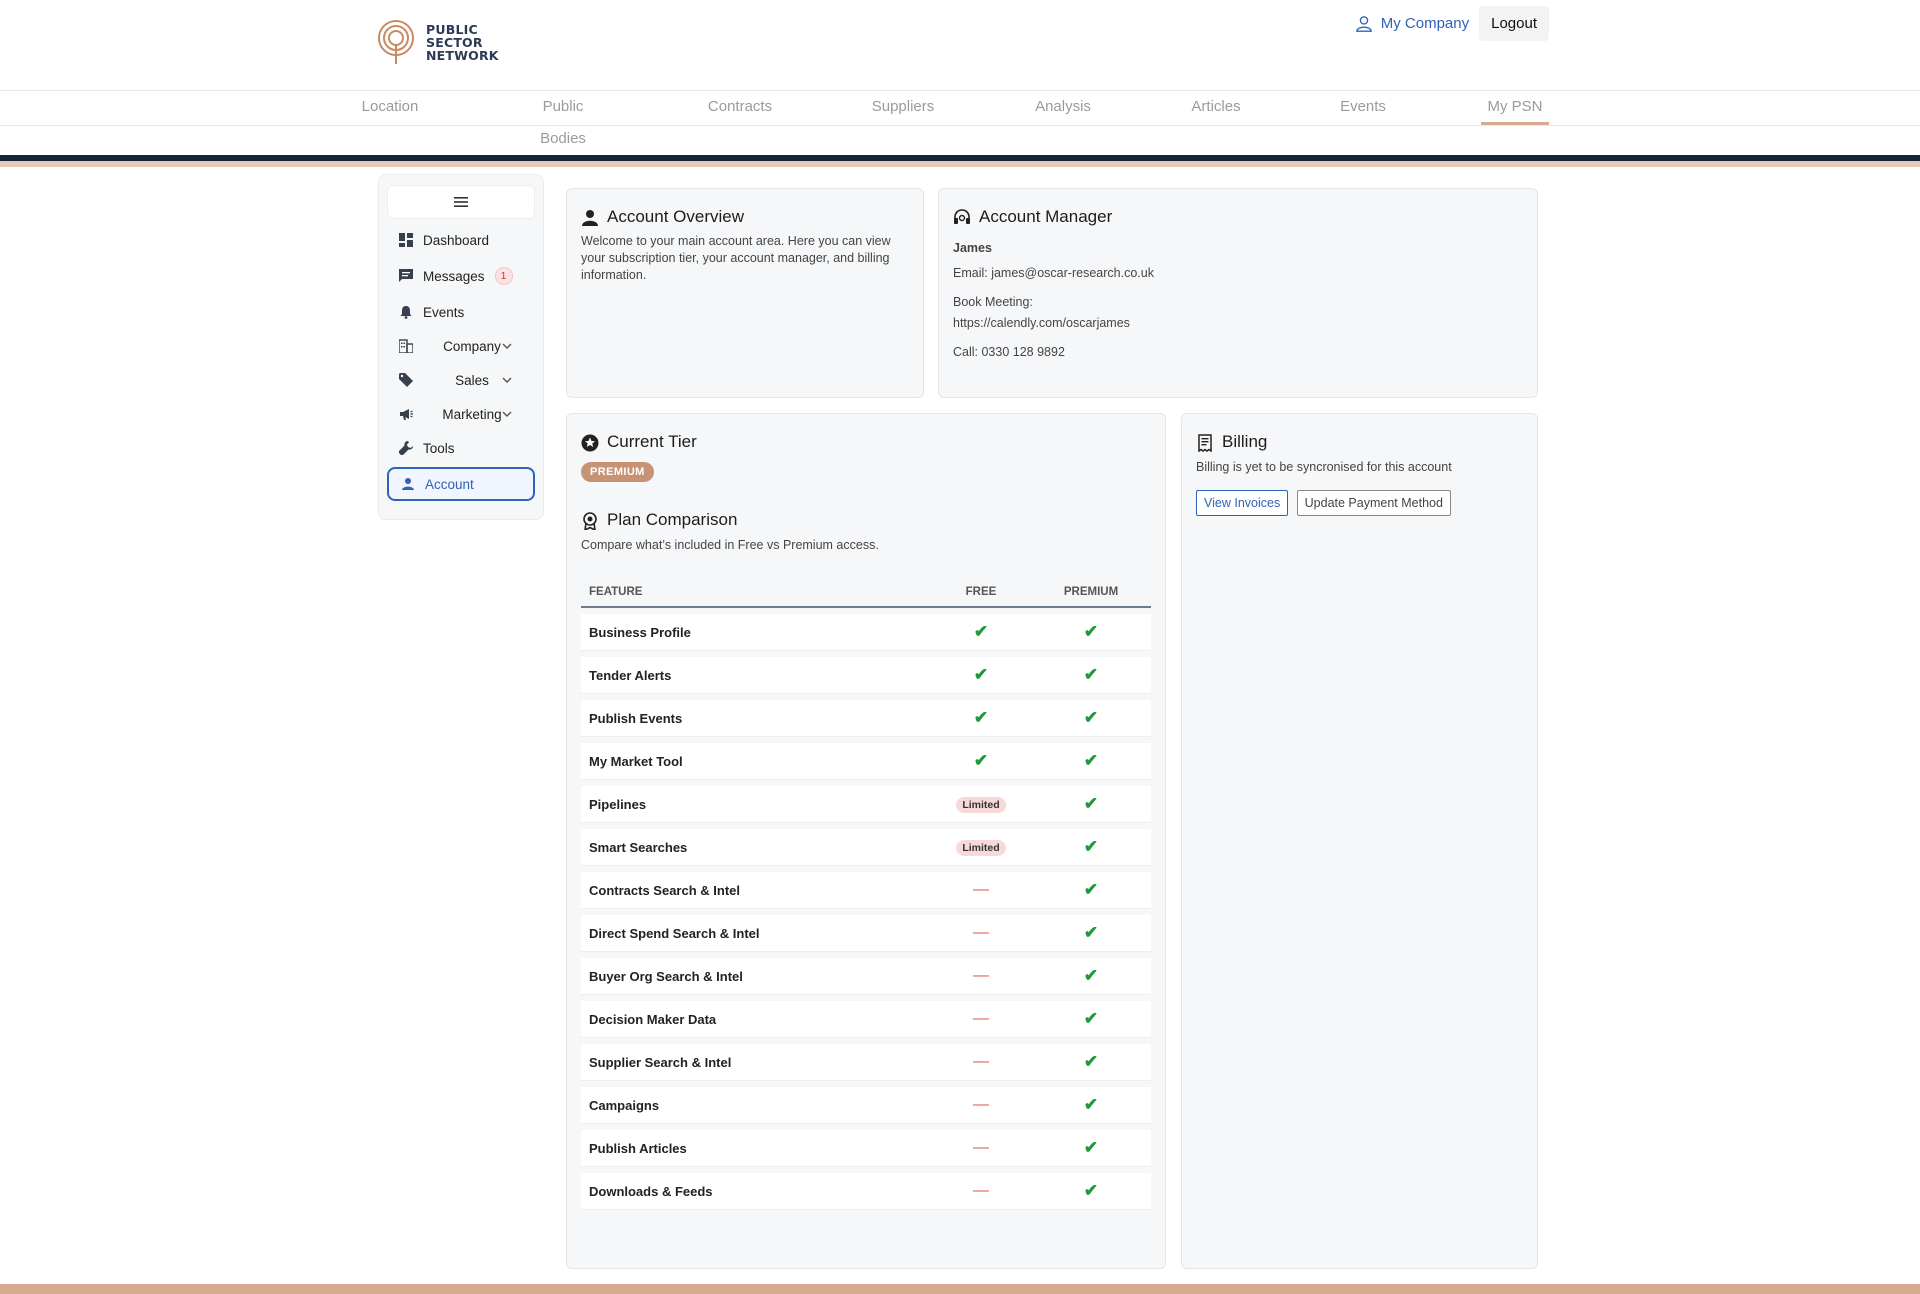 This screenshot has height=1294, width=1920. Describe the element at coordinates (652, 441) in the screenshot. I see `card-title-text: Current Tier` at that location.